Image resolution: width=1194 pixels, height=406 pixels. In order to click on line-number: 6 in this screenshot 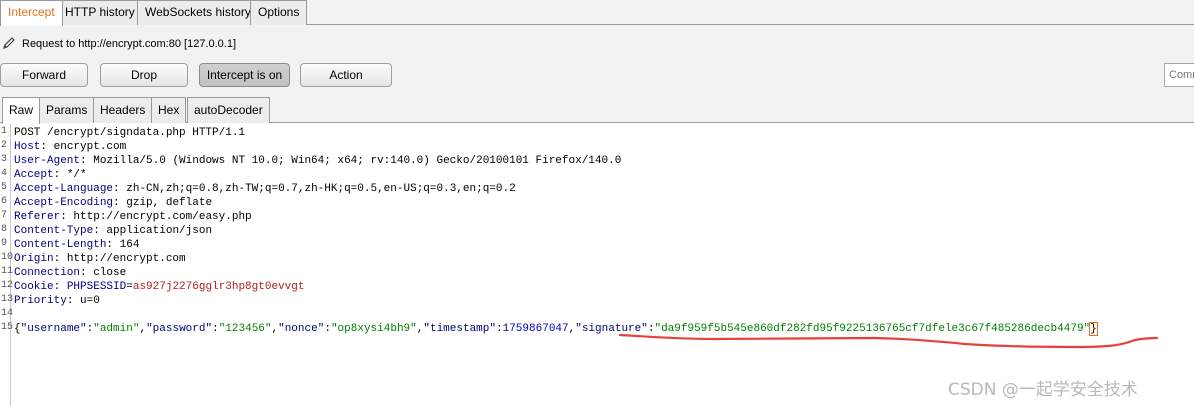, I will do `click(4, 201)`.